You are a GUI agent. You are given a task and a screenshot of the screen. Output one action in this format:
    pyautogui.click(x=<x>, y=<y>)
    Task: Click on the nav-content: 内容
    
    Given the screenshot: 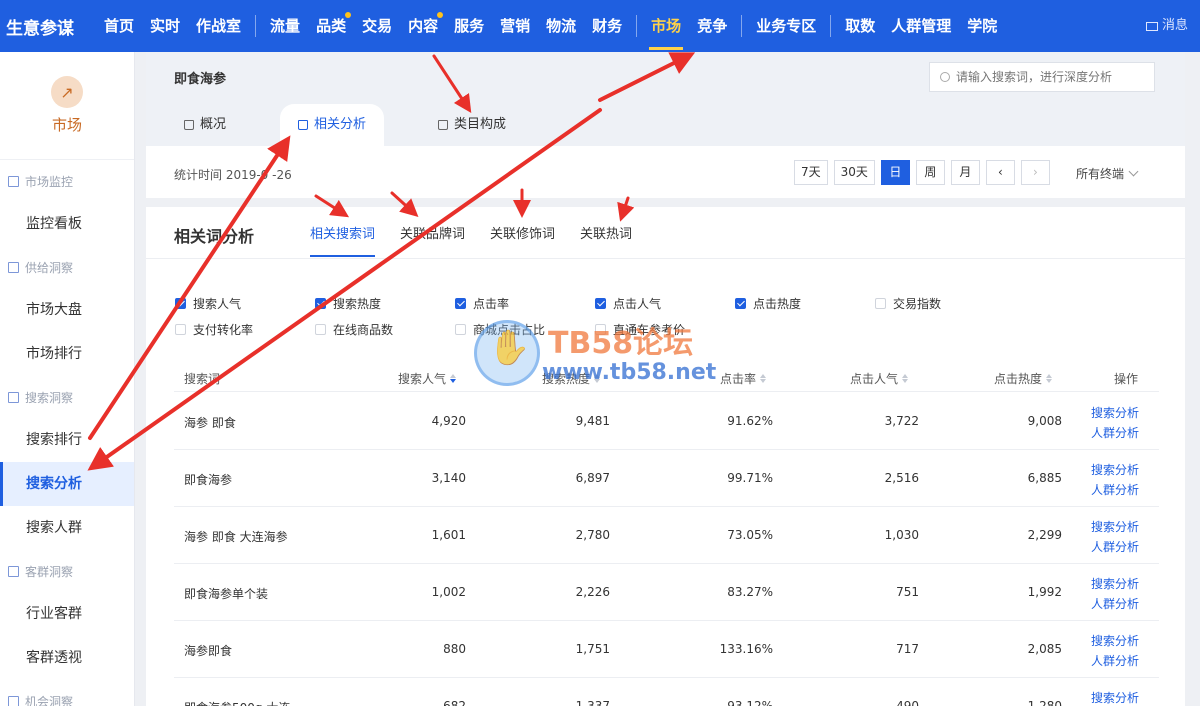 What is the action you would take?
    pyautogui.click(x=423, y=26)
    